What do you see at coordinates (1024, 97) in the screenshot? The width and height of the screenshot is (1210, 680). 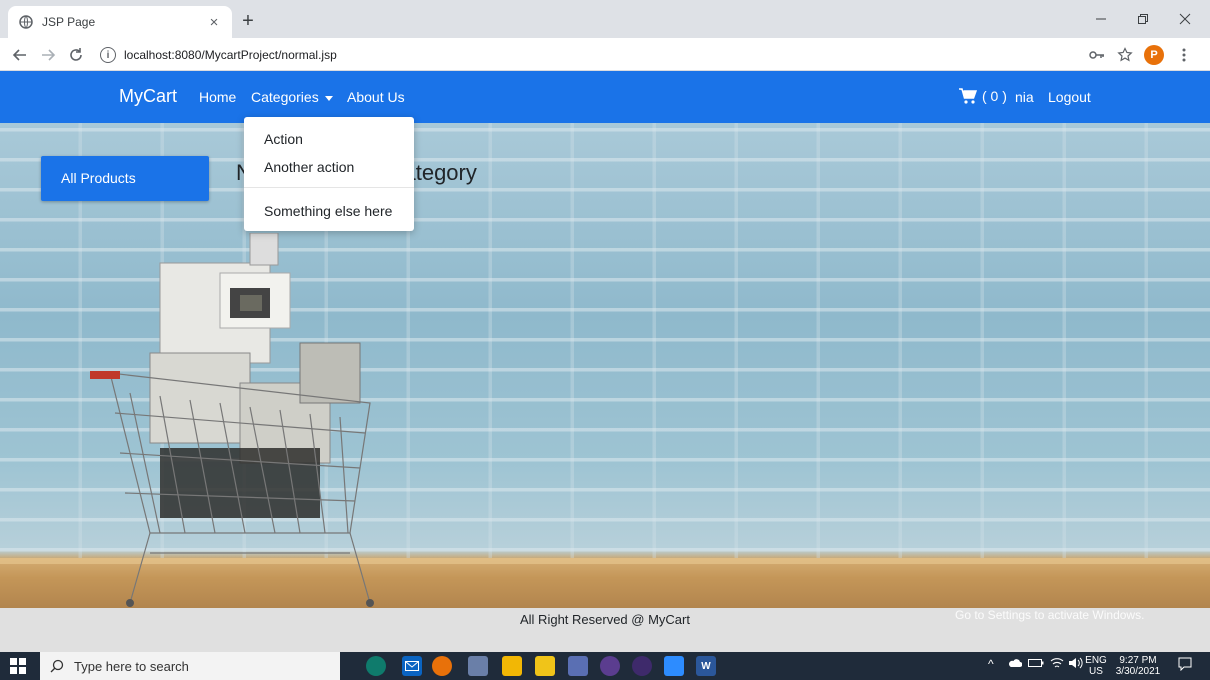 I see `nav-user: nia` at bounding box center [1024, 97].